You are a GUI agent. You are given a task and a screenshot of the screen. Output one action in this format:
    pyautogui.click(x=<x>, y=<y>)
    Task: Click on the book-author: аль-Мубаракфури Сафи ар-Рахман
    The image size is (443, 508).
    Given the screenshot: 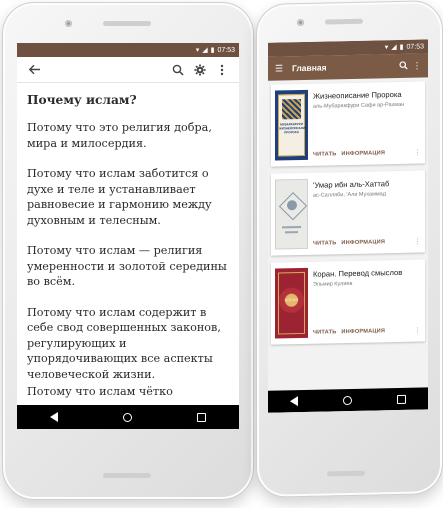 What is the action you would take?
    pyautogui.click(x=359, y=105)
    